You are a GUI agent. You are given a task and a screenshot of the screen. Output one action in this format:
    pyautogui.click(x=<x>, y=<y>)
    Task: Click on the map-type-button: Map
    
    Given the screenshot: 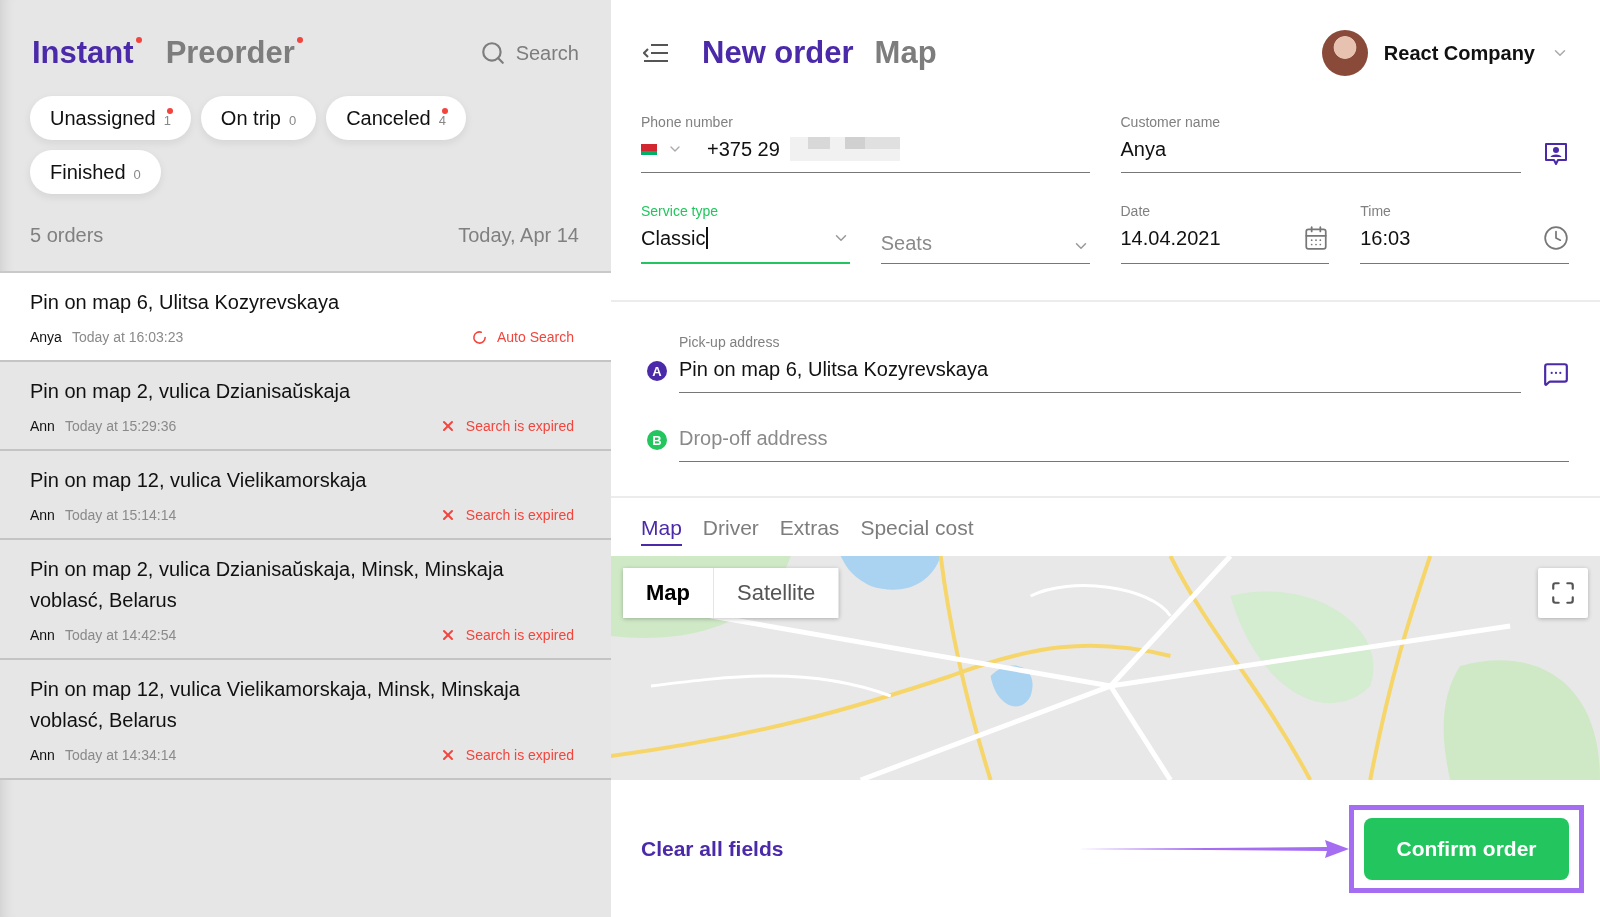 What is the action you would take?
    pyautogui.click(x=668, y=593)
    